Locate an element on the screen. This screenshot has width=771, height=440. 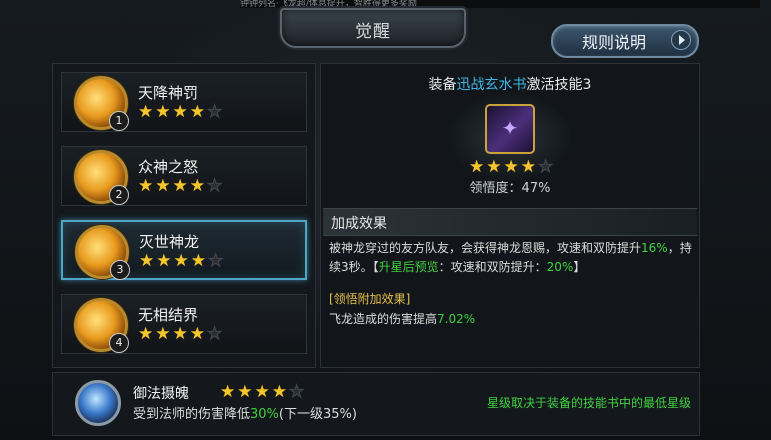
passive-desc-value: 30% is located at coordinates (264, 414).